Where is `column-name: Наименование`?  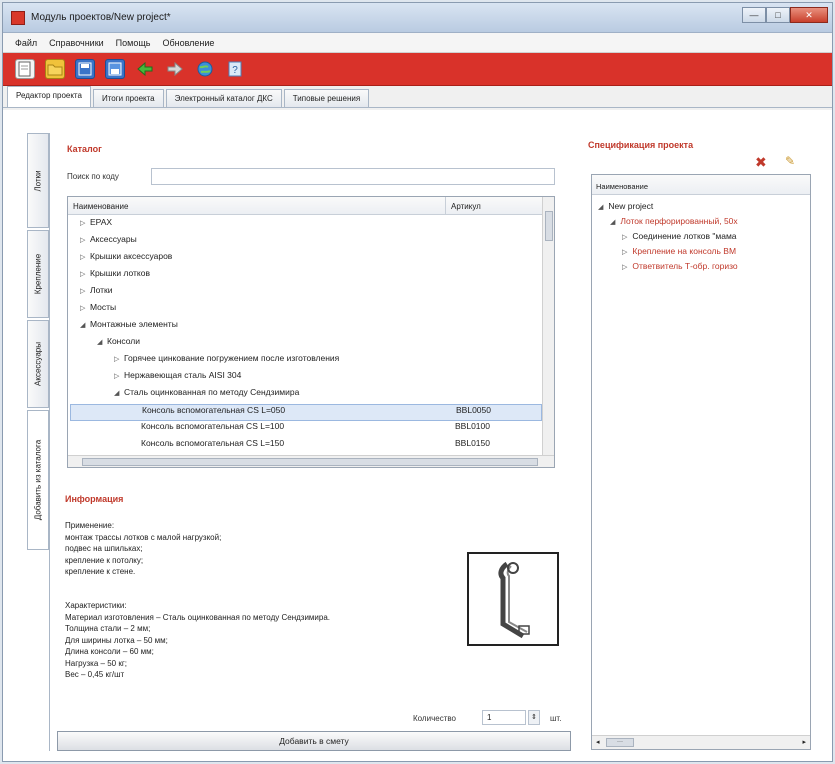 column-name: Наименование is located at coordinates (100, 206).